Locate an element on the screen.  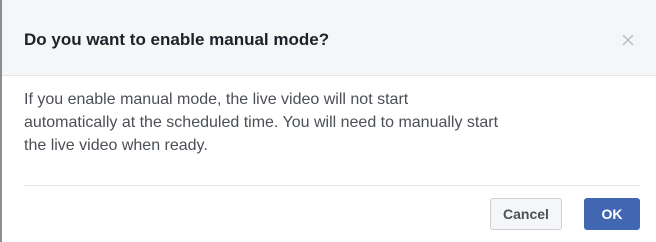
dialog-title: Do you want to enable manual mode? is located at coordinates (177, 39).